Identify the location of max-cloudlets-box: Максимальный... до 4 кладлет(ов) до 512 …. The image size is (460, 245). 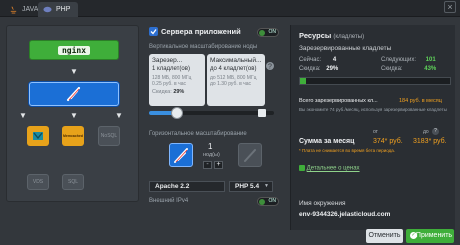
(236, 80).